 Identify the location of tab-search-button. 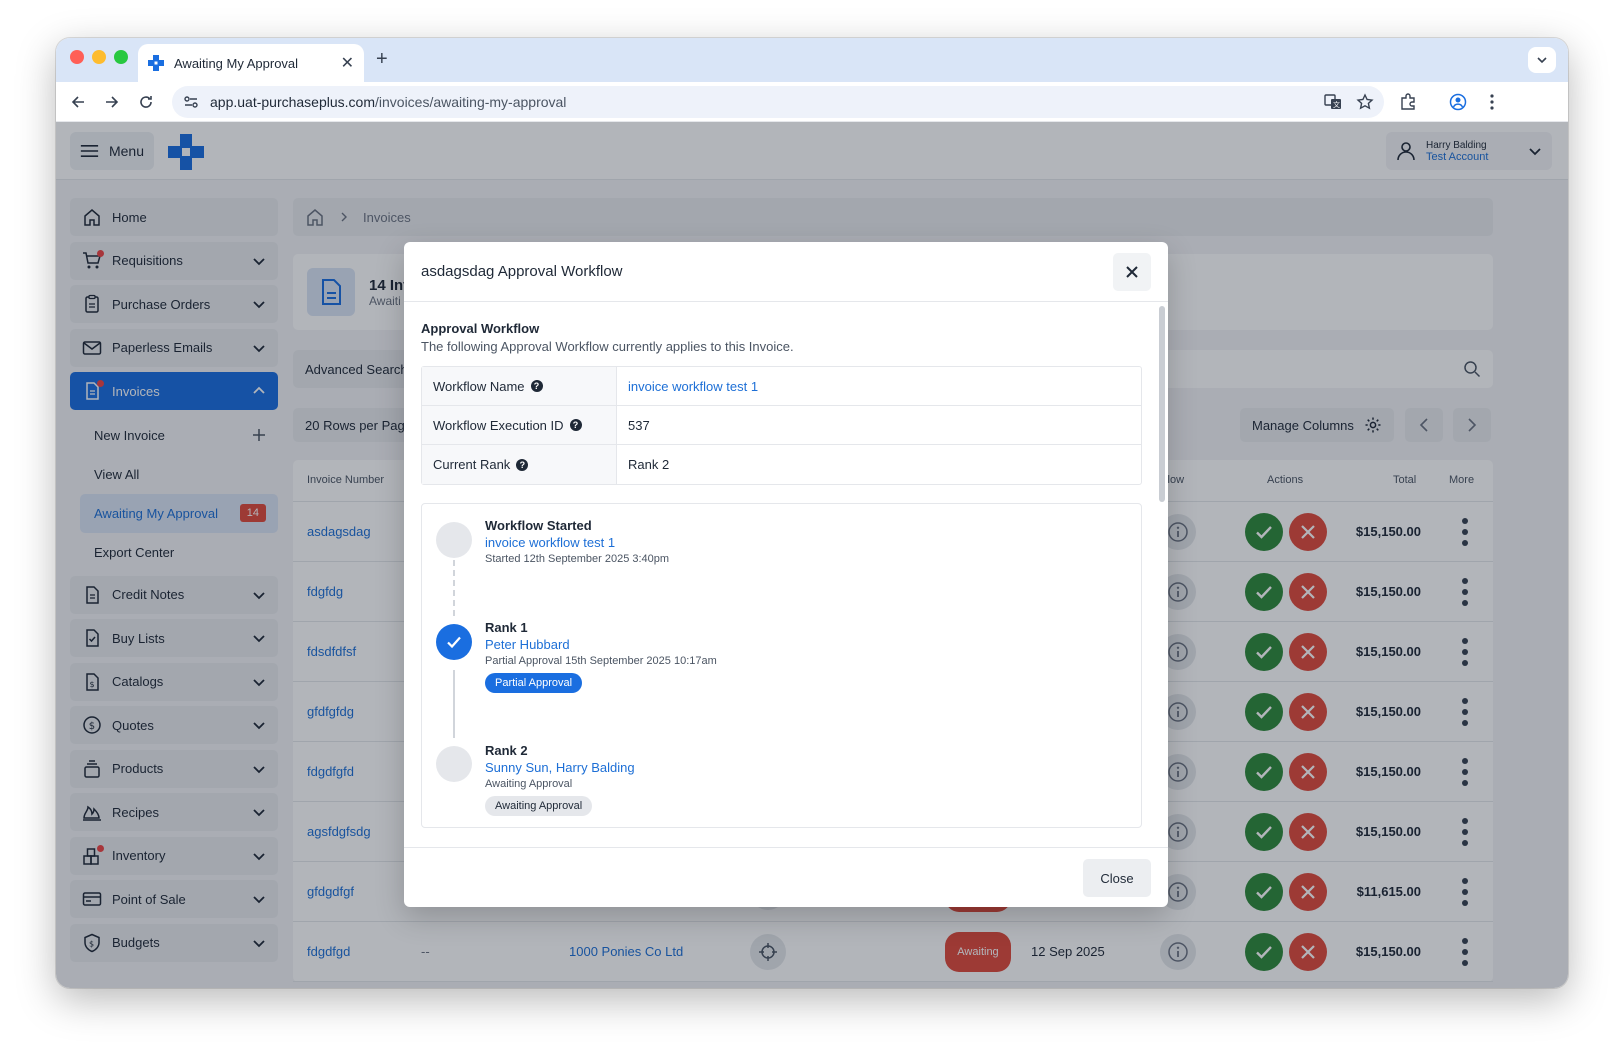
(1542, 60).